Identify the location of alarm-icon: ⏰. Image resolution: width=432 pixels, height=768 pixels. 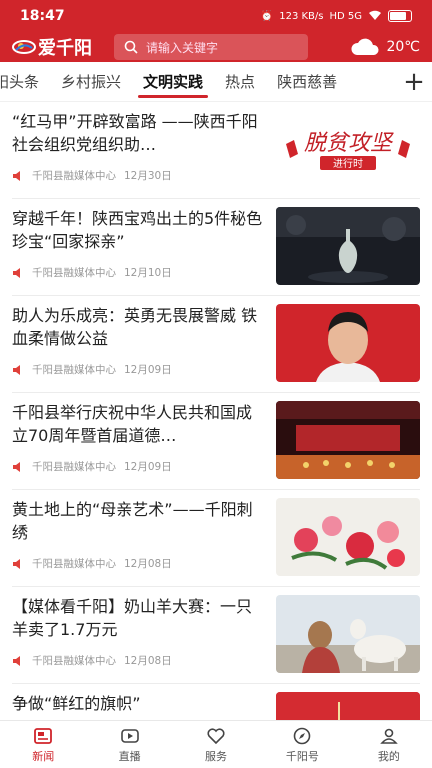
(267, 16).